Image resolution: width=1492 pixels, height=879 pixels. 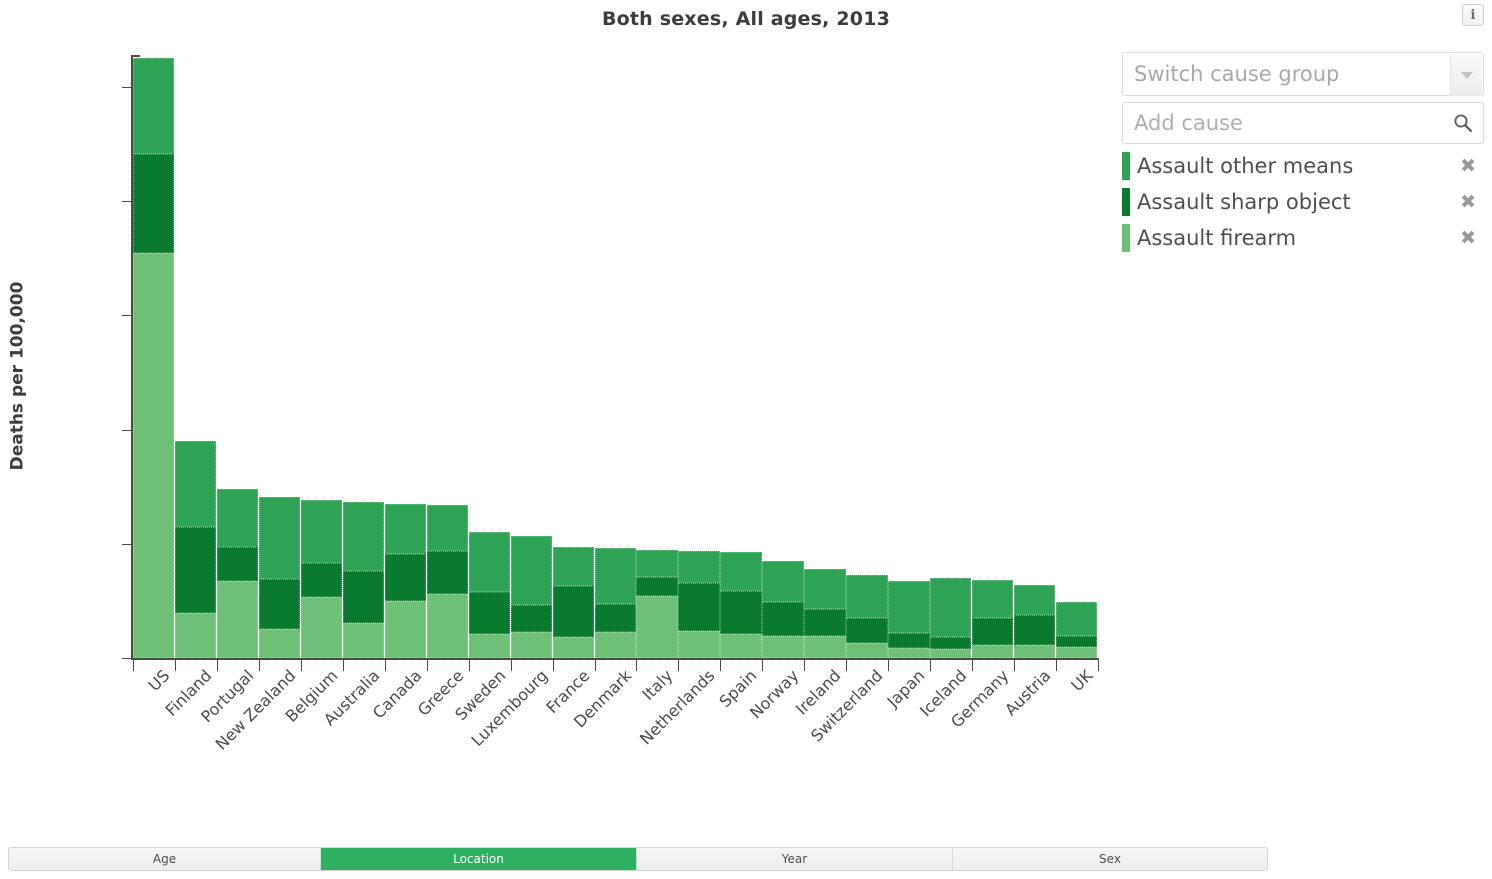 I want to click on legend-item: Assault other means ✖, so click(x=1303, y=166).